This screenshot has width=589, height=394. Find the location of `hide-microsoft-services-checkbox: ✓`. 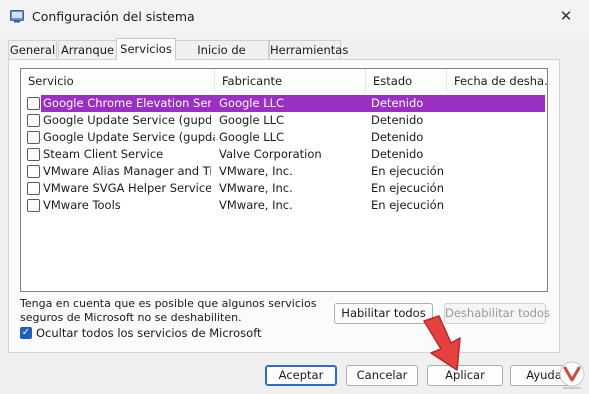

hide-microsoft-services-checkbox: ✓ is located at coordinates (26, 333).